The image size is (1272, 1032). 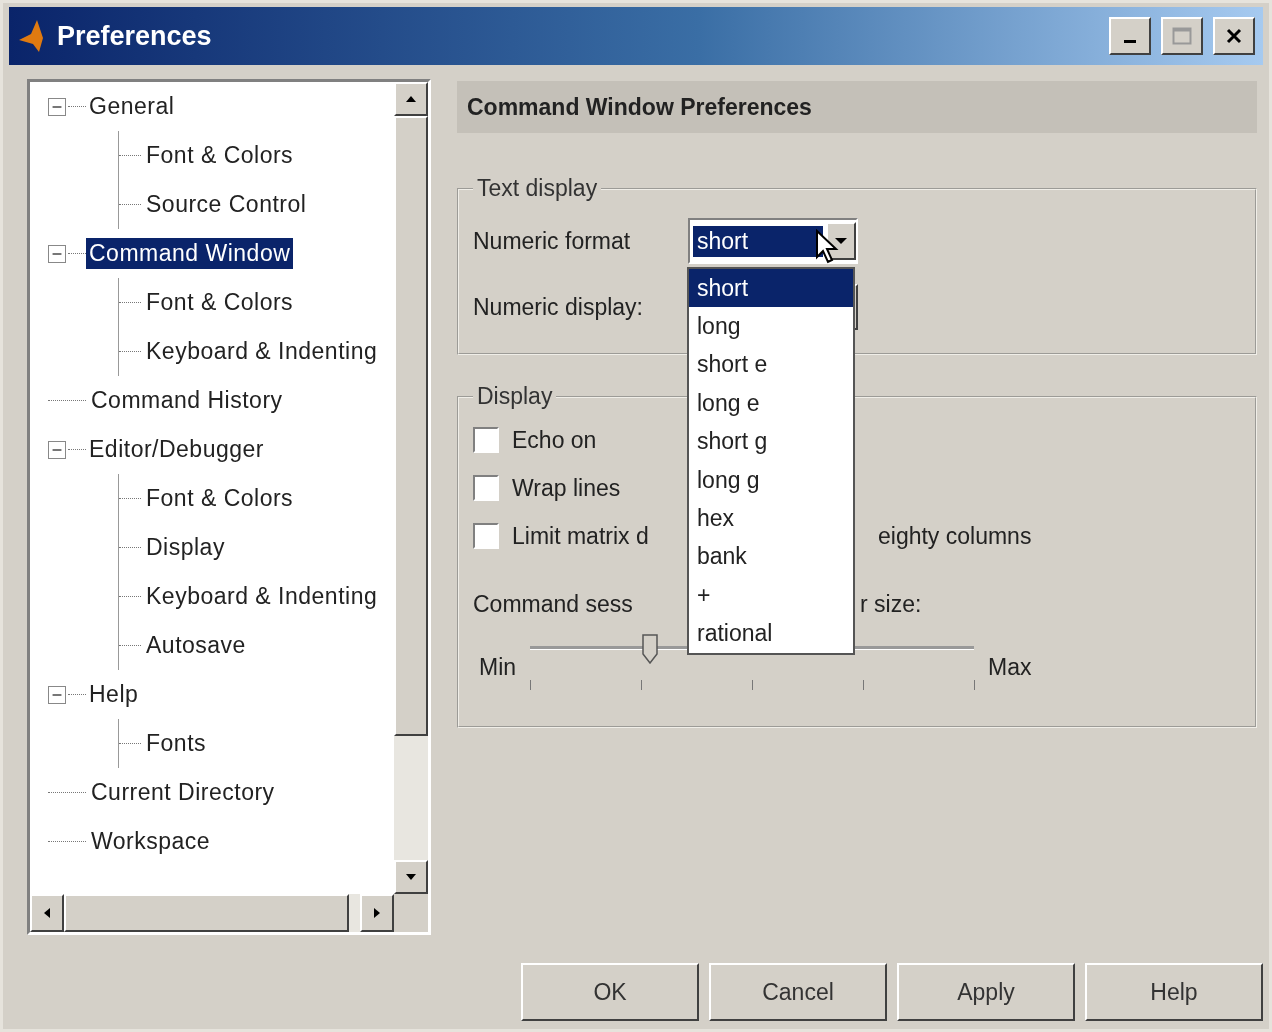 What do you see at coordinates (226, 204) in the screenshot?
I see `tree-item: Source Control` at bounding box center [226, 204].